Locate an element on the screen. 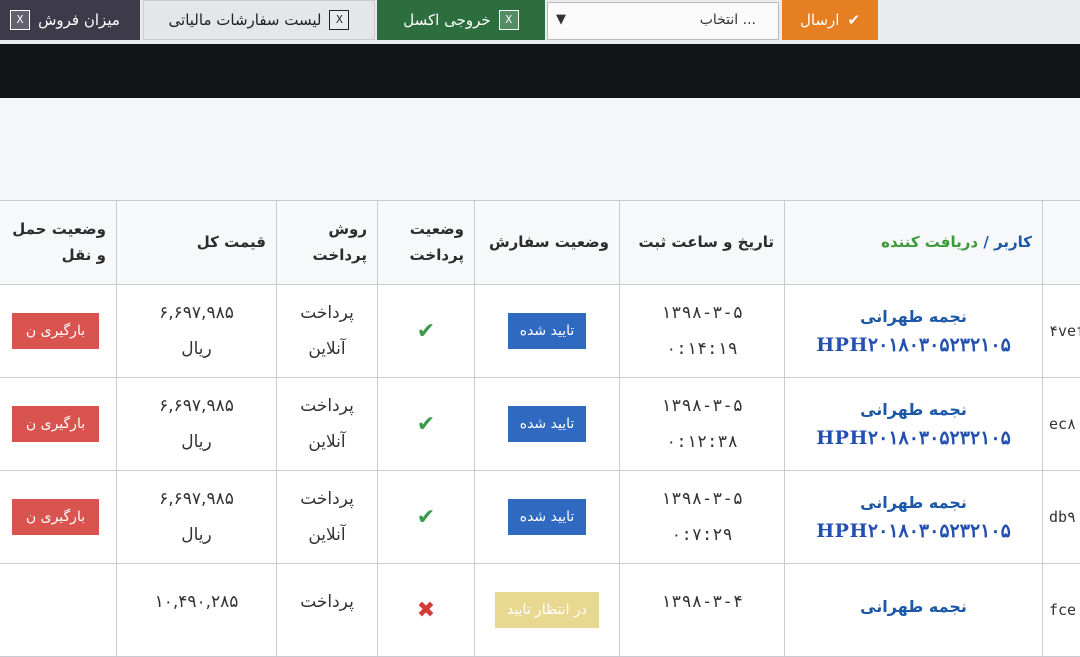 The width and height of the screenshot is (1080, 657). payment-method-cell: پرداخت is located at coordinates (327, 610).